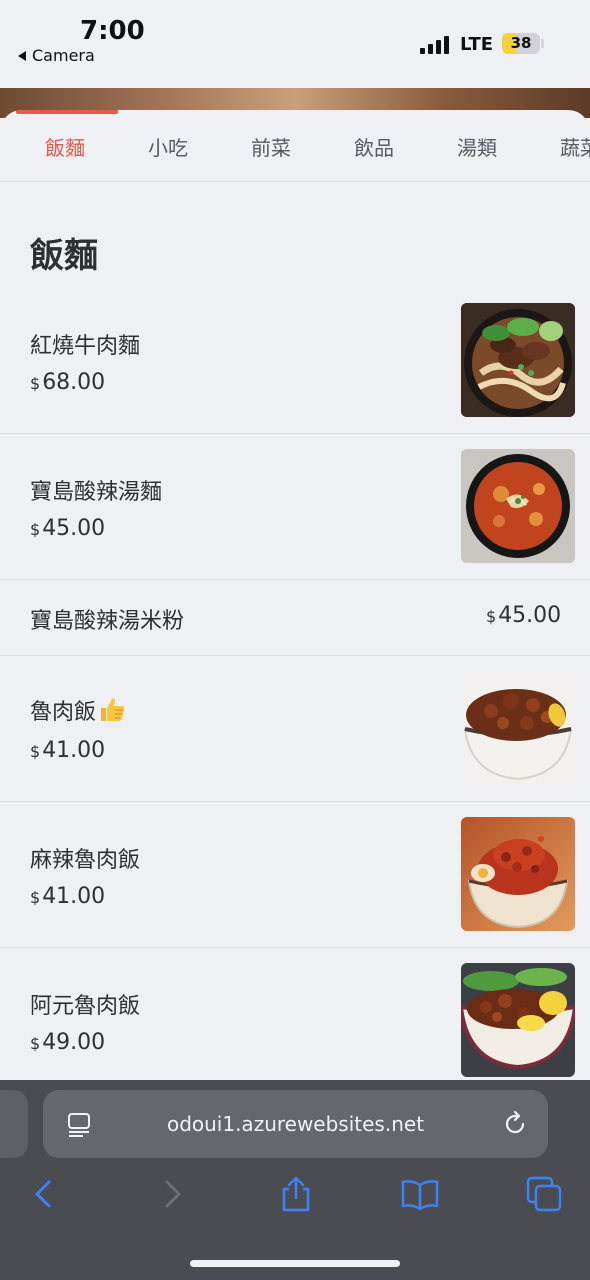 This screenshot has width=590, height=1280. What do you see at coordinates (271, 146) in the screenshot?
I see `tab-appetizers: 前菜` at bounding box center [271, 146].